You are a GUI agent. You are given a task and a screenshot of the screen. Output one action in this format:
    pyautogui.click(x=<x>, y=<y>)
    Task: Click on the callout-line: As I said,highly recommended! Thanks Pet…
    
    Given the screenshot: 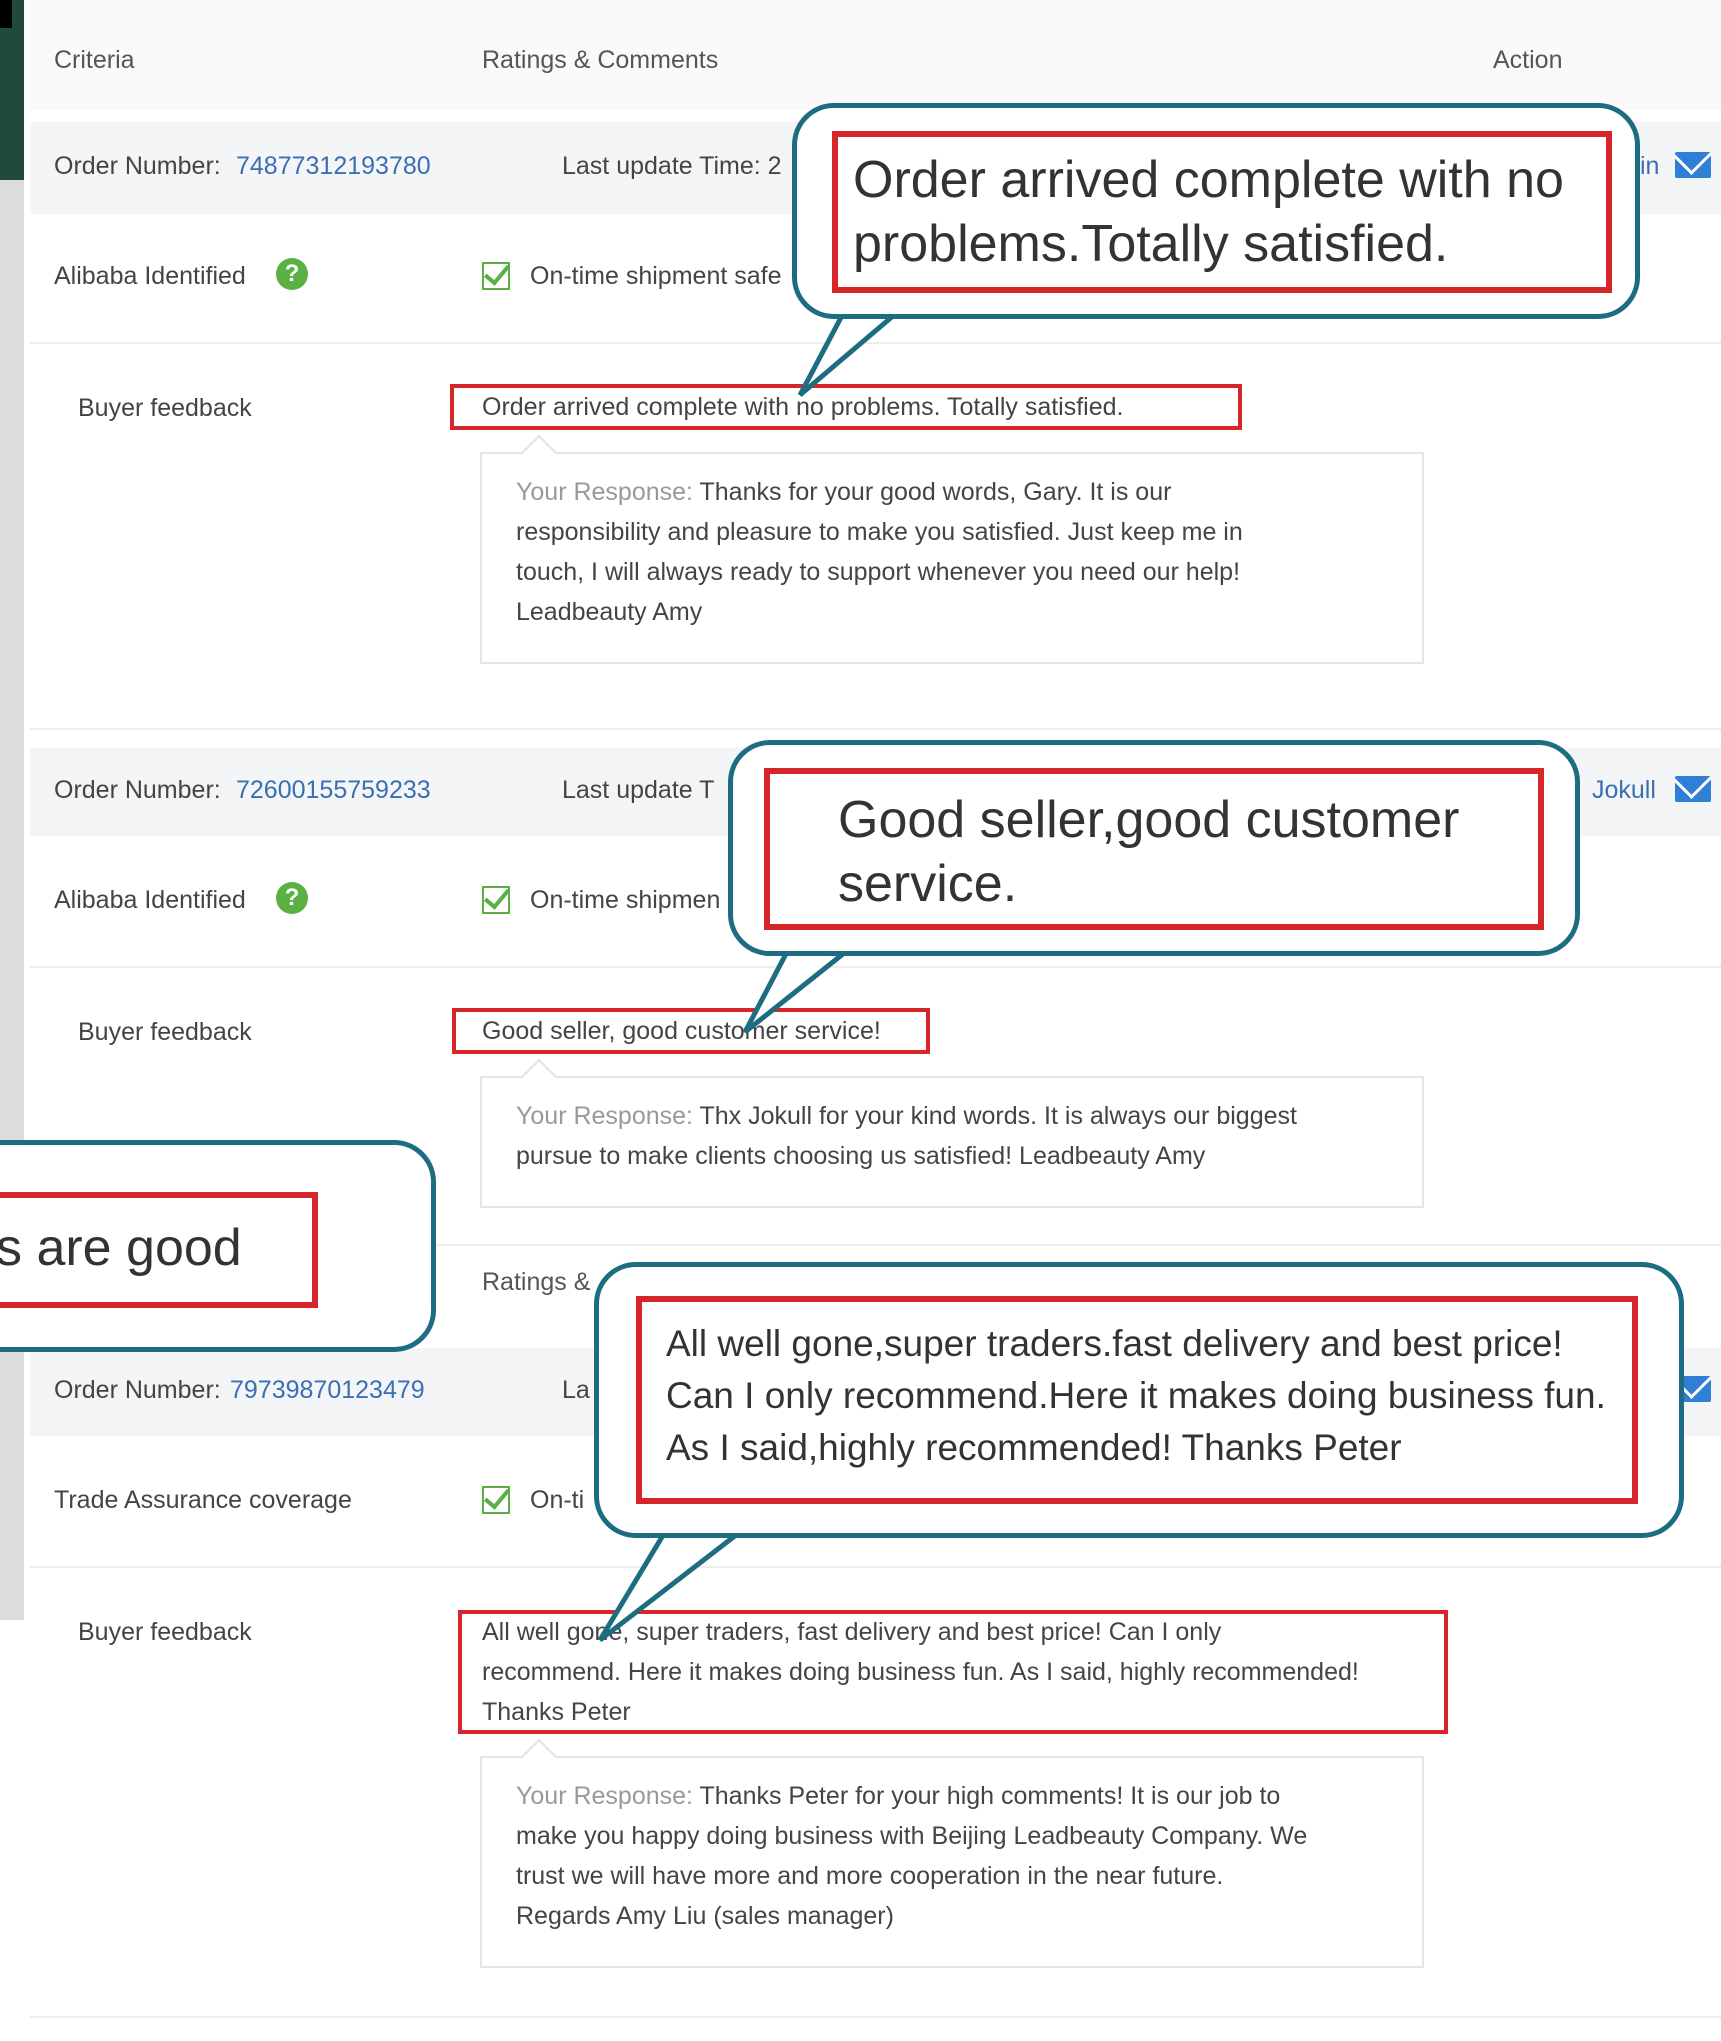 What is the action you would take?
    pyautogui.click(x=1034, y=1447)
    